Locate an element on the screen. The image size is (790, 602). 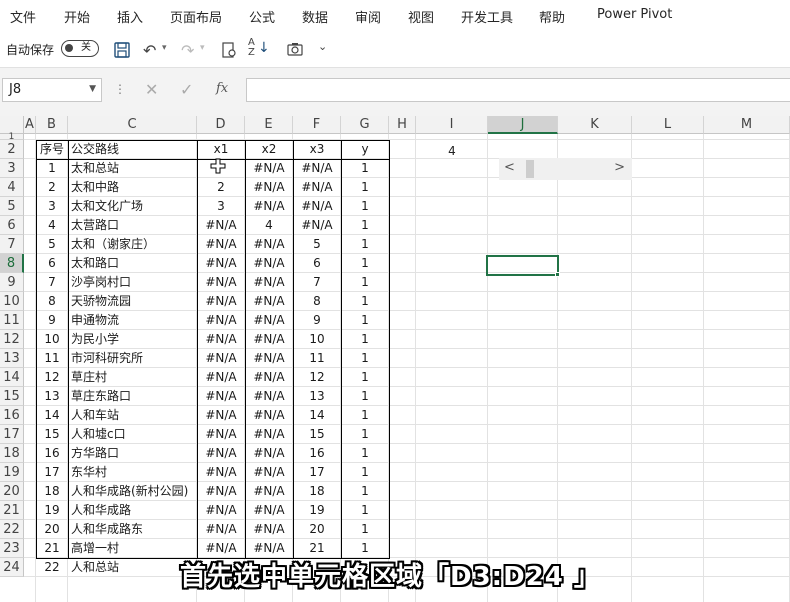
table-cell-x3: 6 is located at coordinates (317, 263).